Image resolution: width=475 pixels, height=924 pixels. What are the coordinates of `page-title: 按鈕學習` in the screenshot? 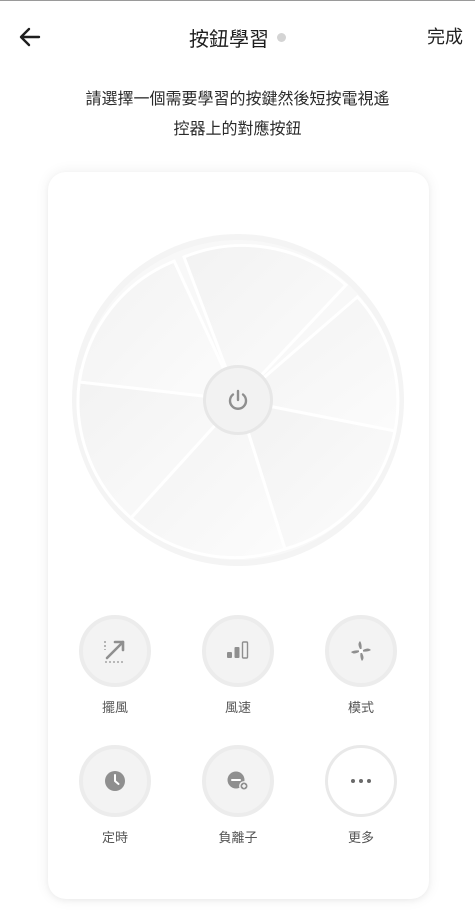 It's located at (229, 38).